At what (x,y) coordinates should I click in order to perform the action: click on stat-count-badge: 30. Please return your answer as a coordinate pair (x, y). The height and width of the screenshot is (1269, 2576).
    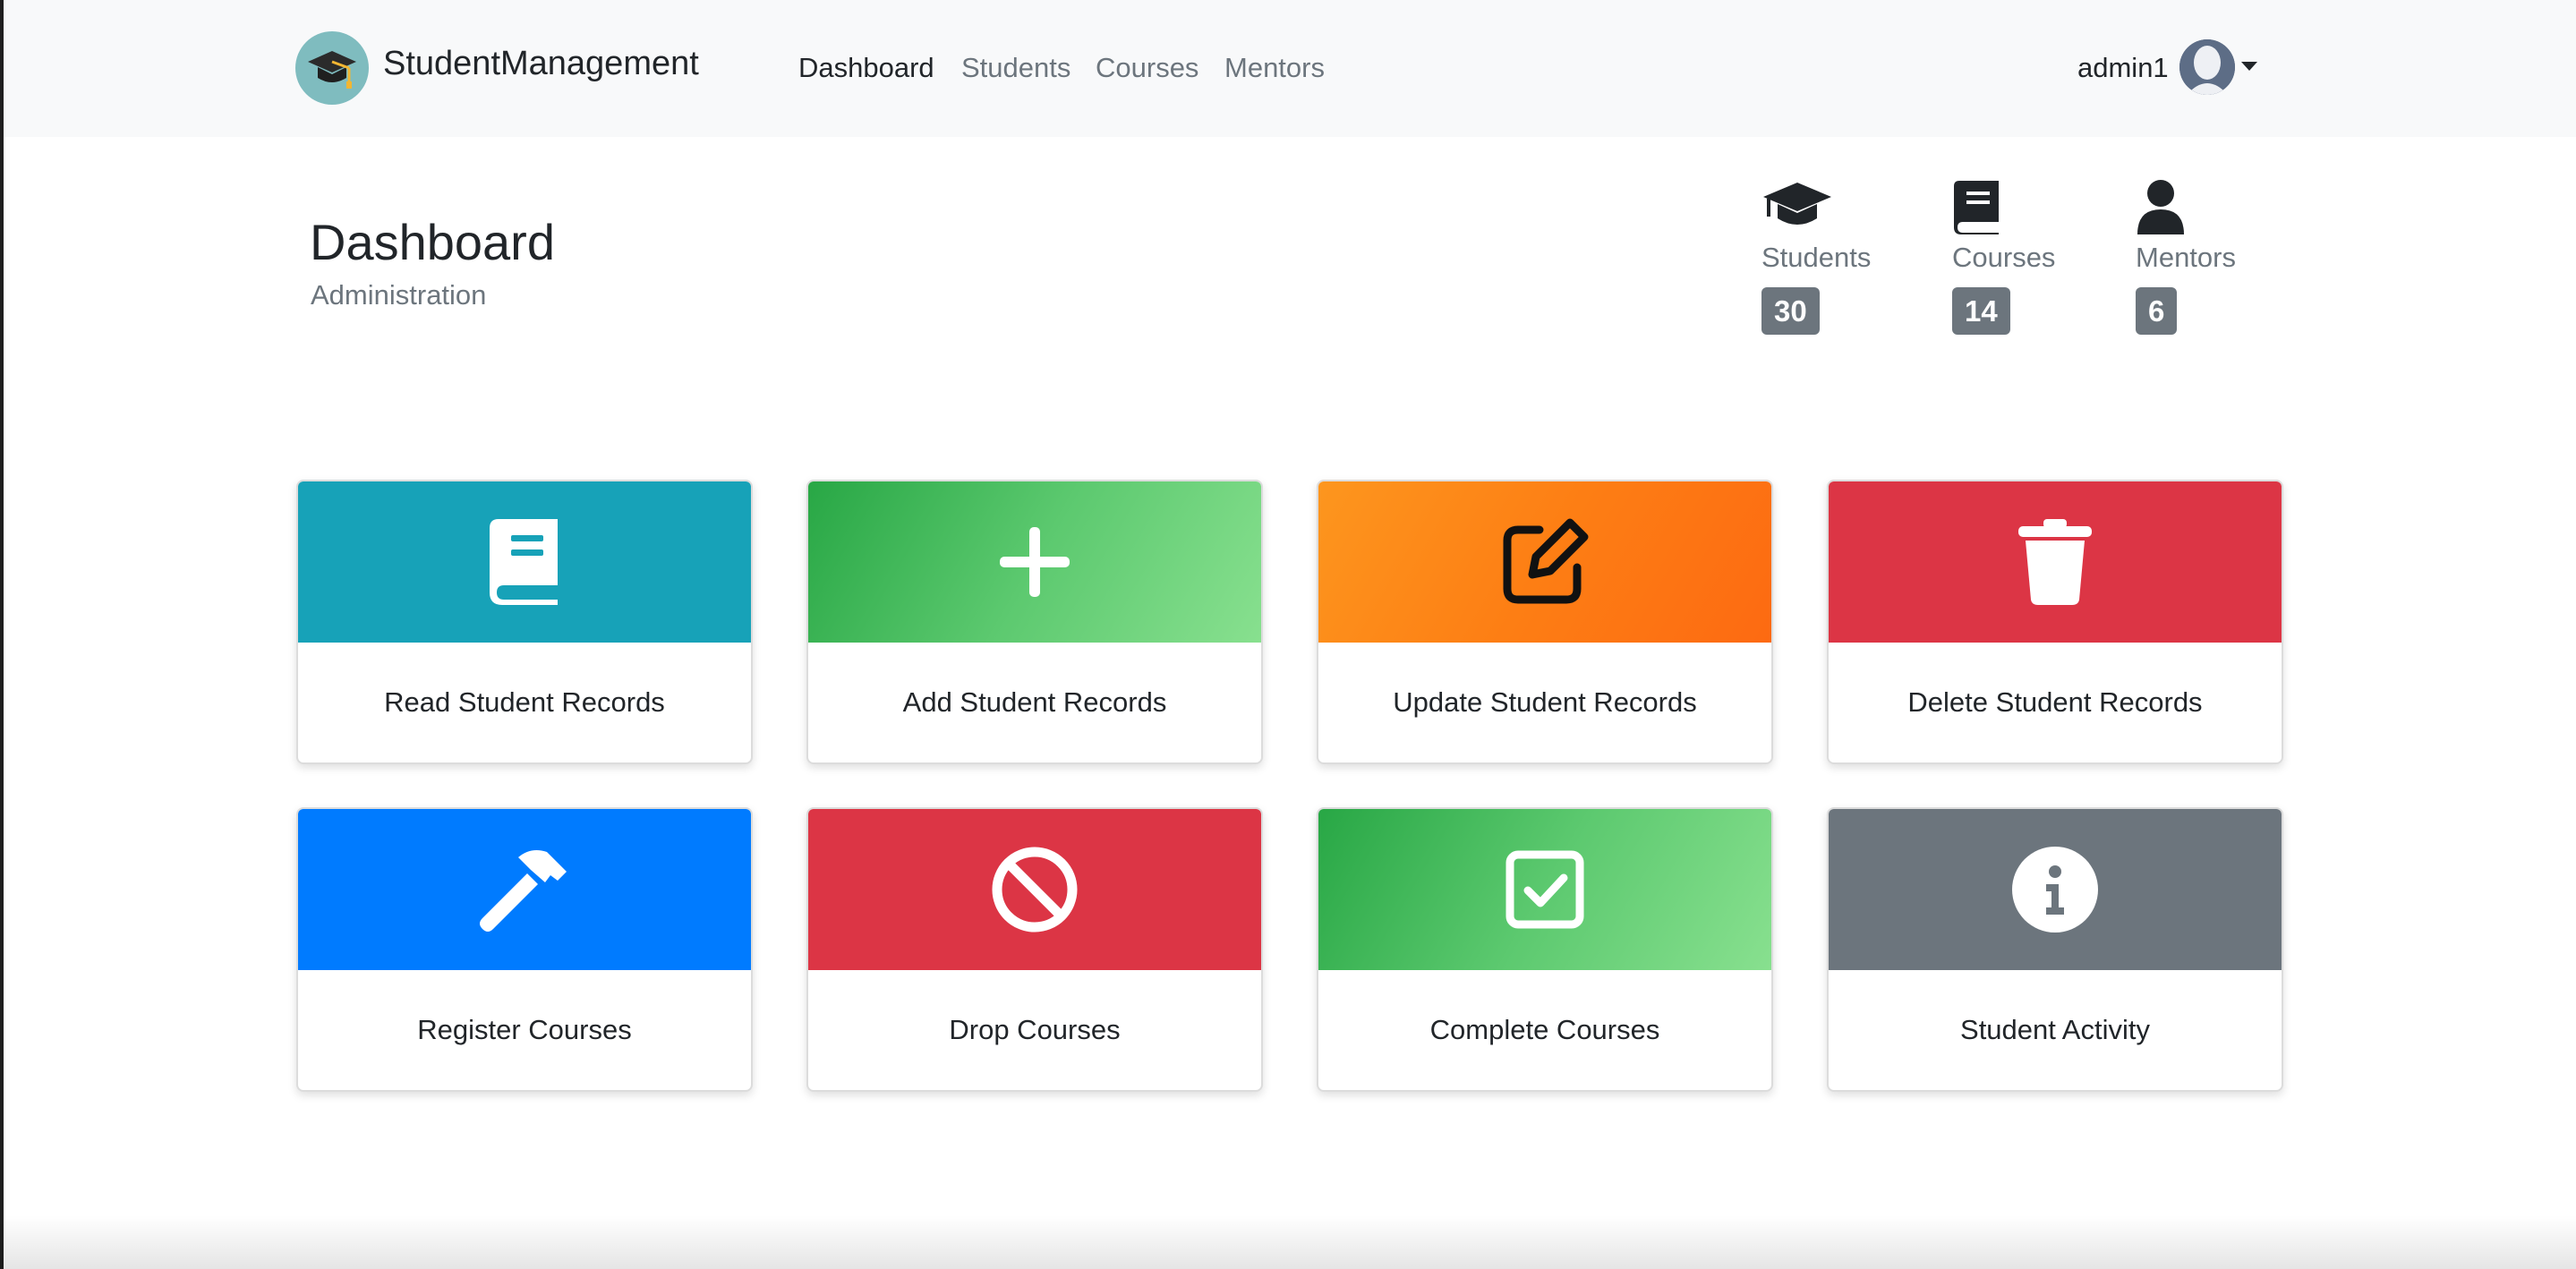
    Looking at the image, I should click on (1790, 311).